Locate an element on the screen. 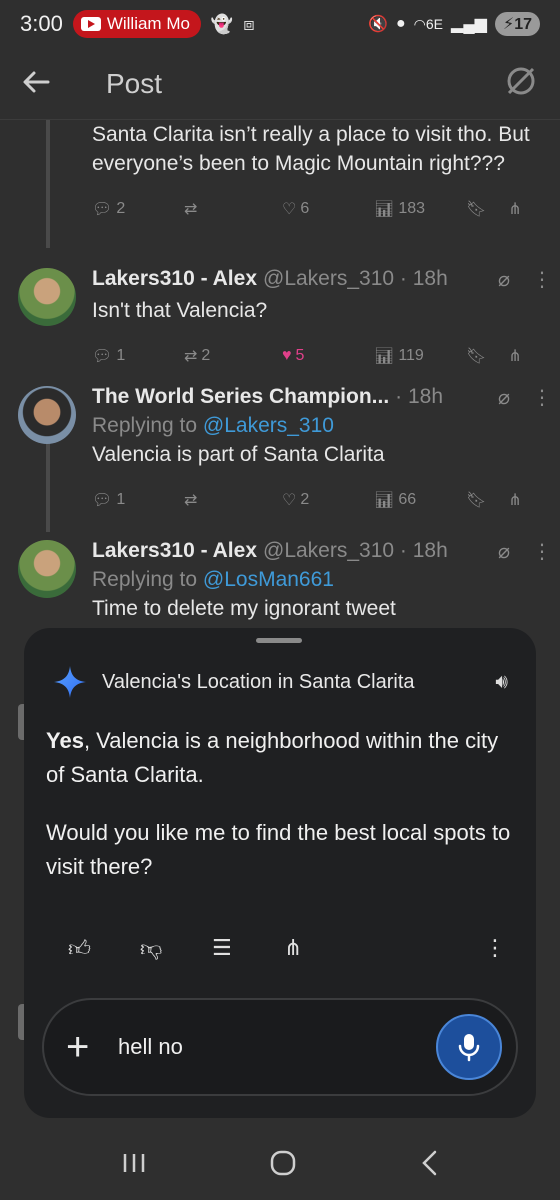 This screenshot has height=1200, width=560. mention-link: @Lakers_310 is located at coordinates (268, 425).